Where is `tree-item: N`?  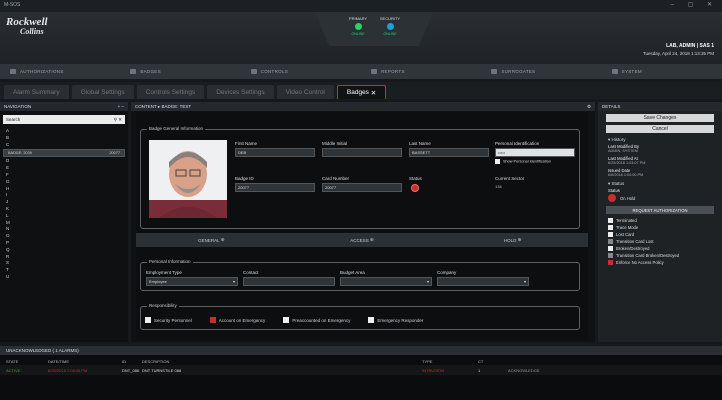 tree-item: N is located at coordinates (64, 229).